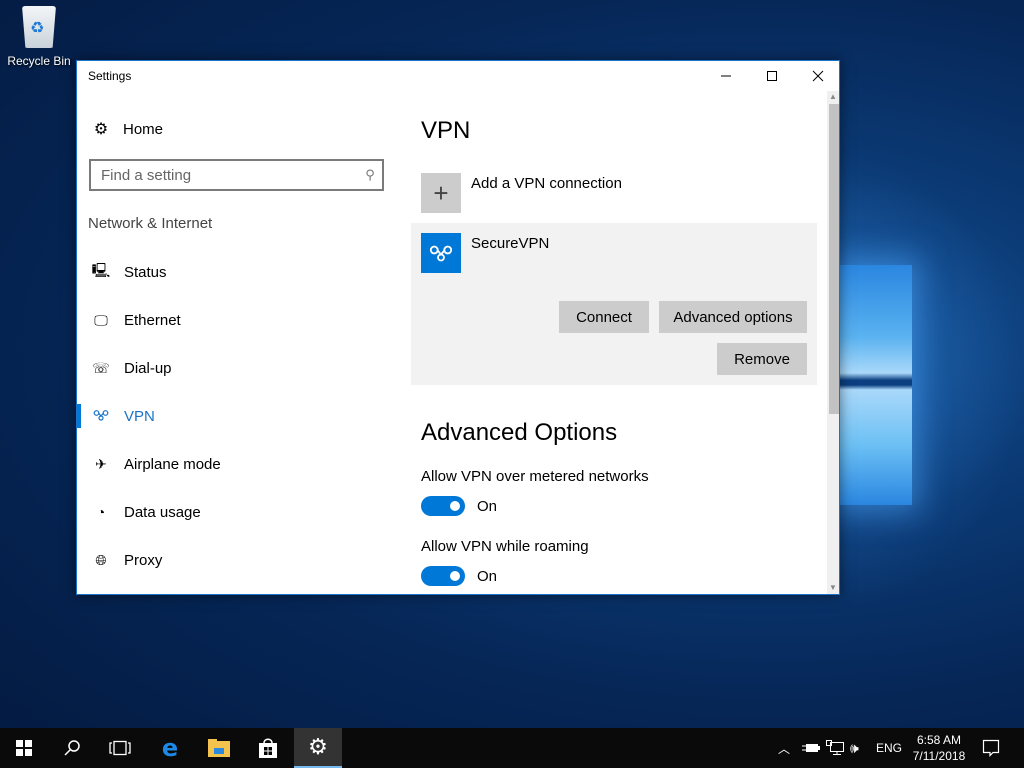  I want to click on show-hidden-icons-button: ︿, so click(784, 748).